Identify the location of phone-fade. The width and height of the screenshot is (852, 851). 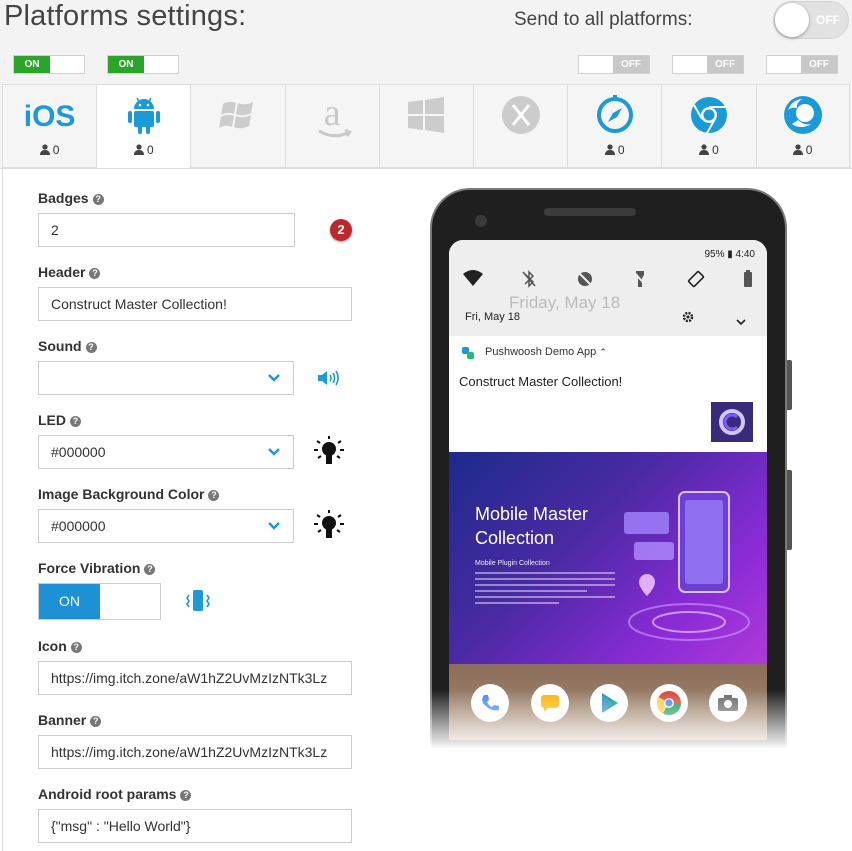
(608, 720).